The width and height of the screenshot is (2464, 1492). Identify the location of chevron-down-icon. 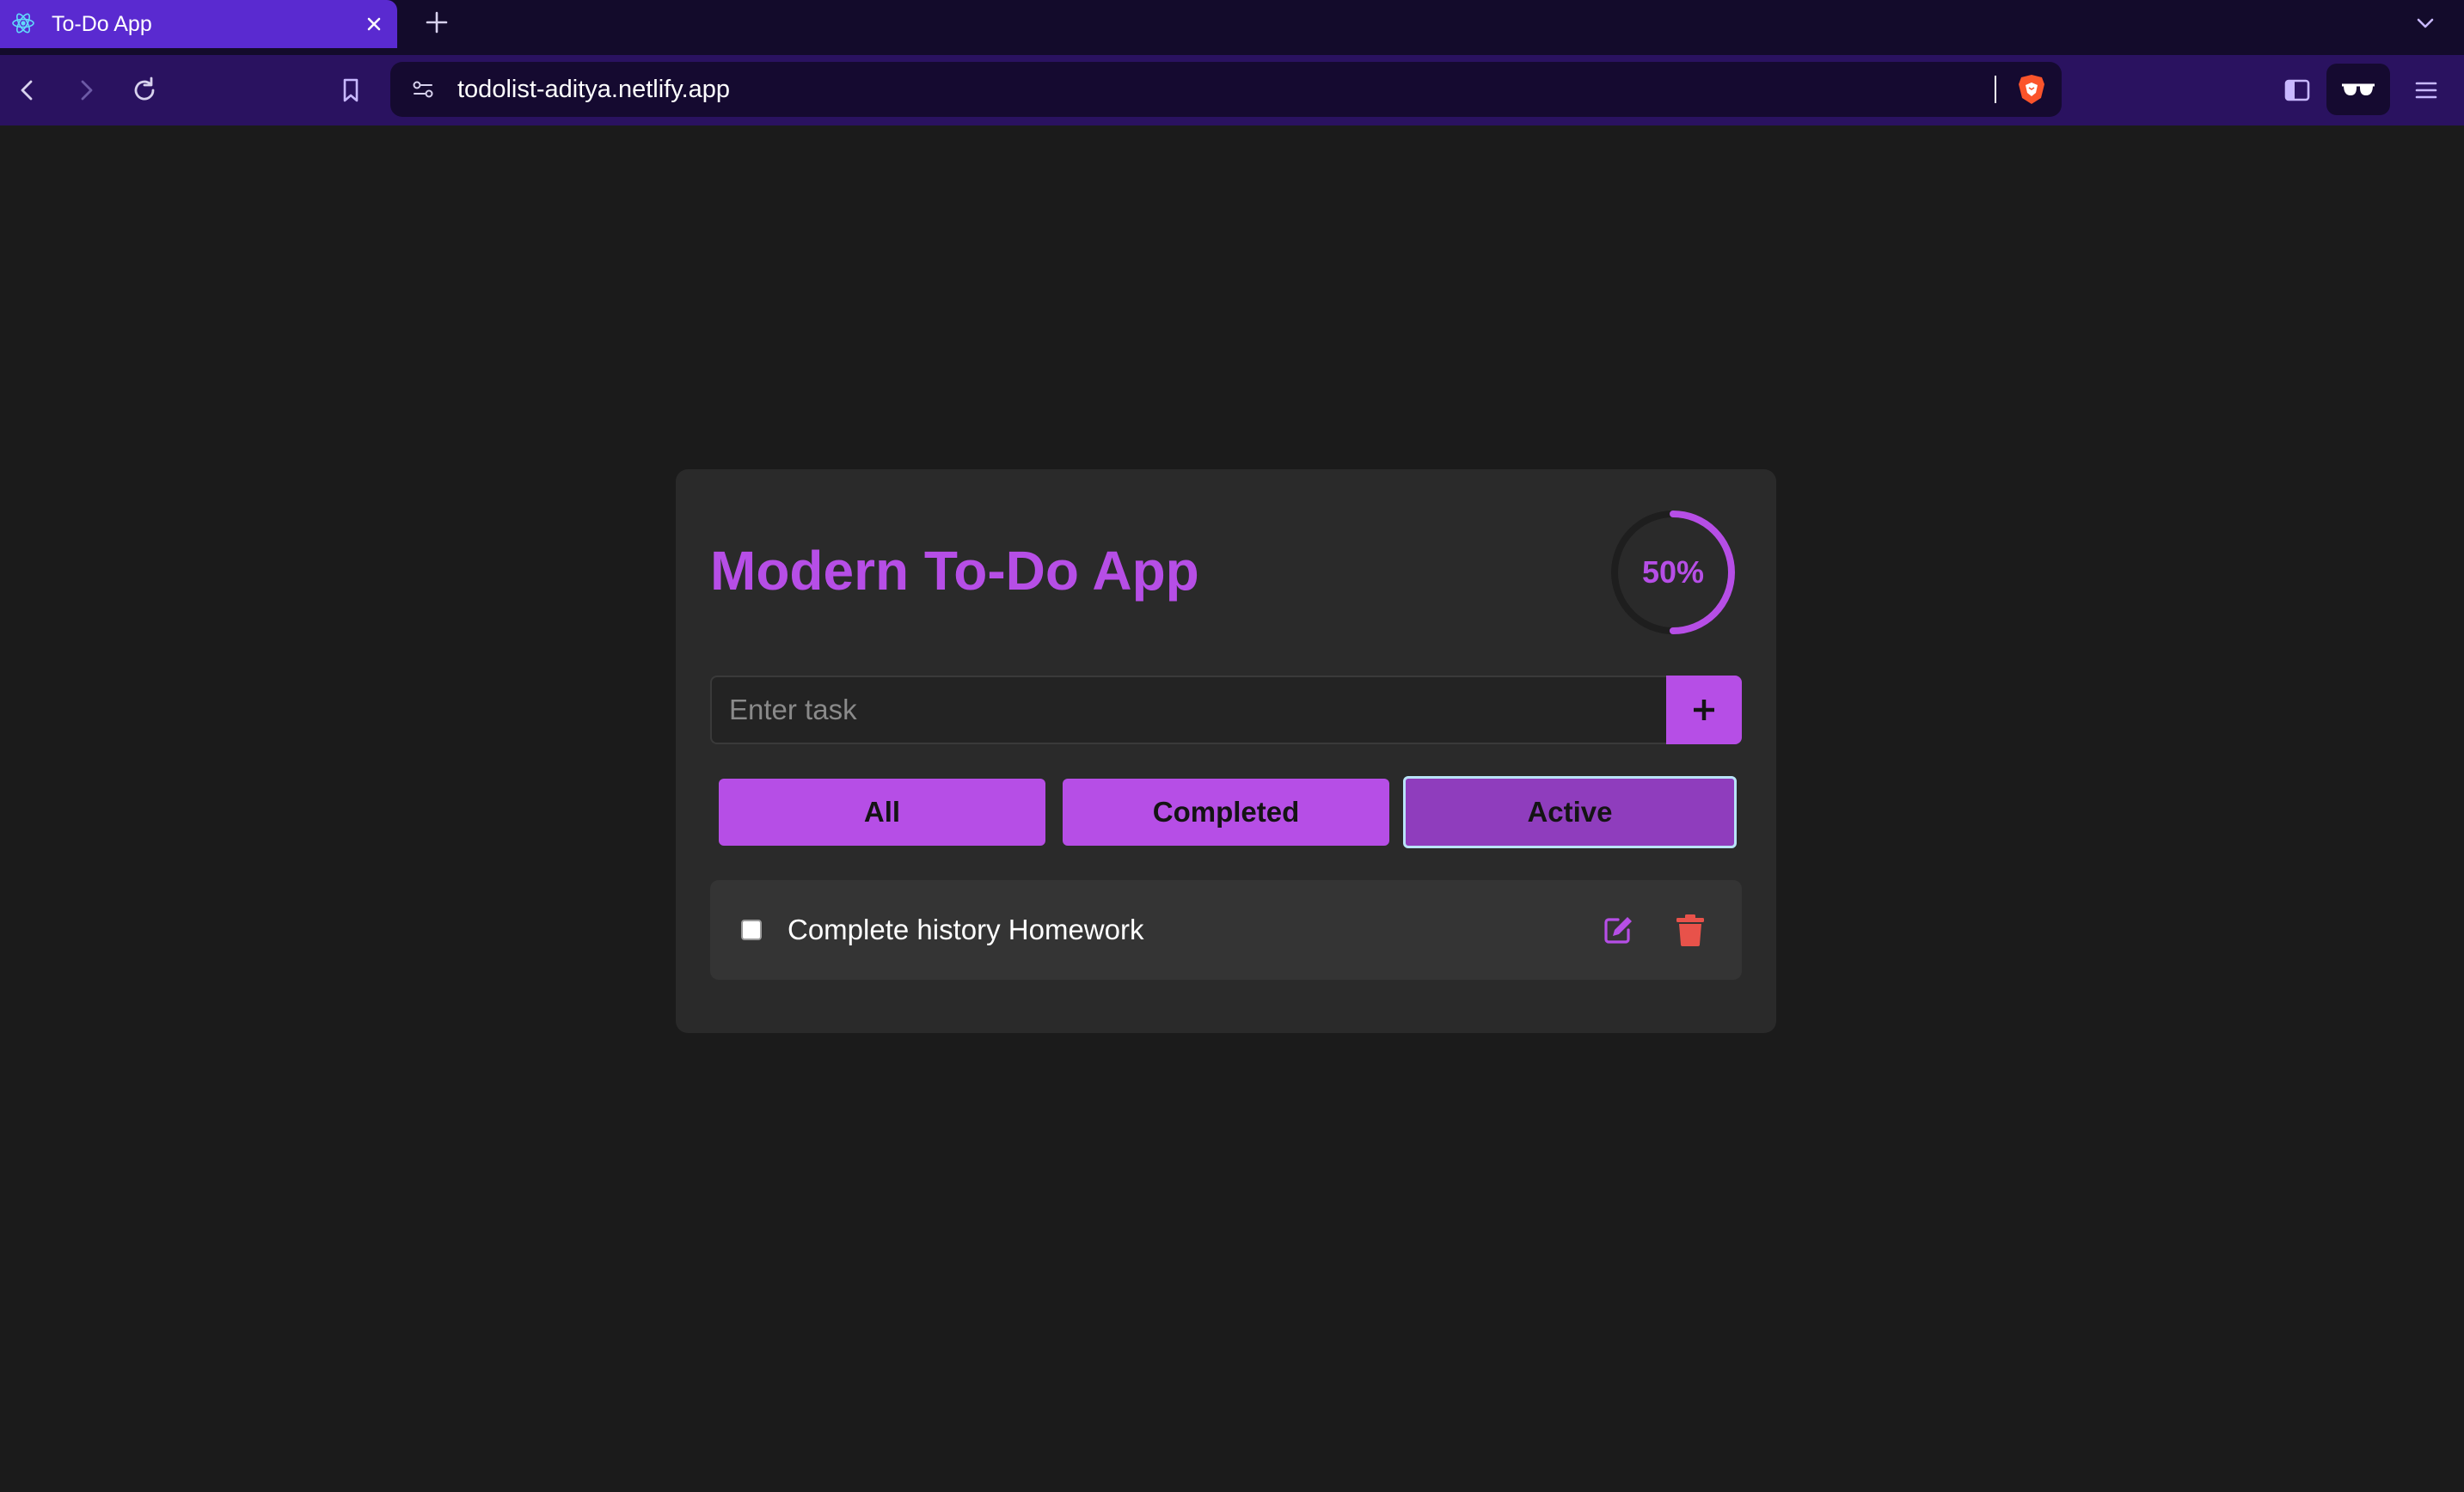
(2425, 24).